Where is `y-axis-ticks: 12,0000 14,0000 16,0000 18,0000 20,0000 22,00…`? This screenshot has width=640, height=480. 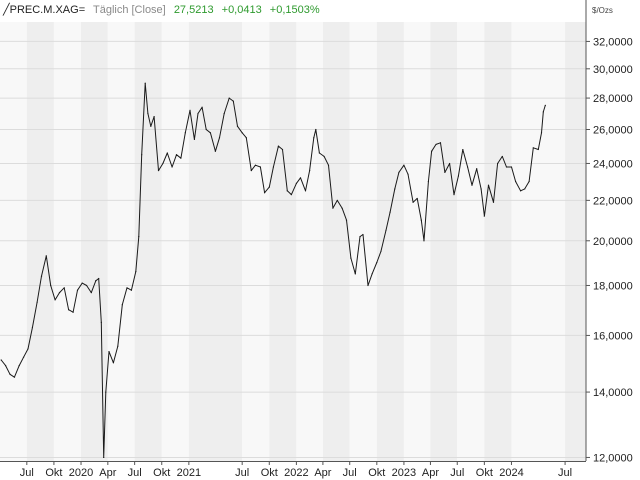
y-axis-ticks: 12,0000 14,0000 16,0000 18,0000 20,0000 22,00… is located at coordinates (609, 250).